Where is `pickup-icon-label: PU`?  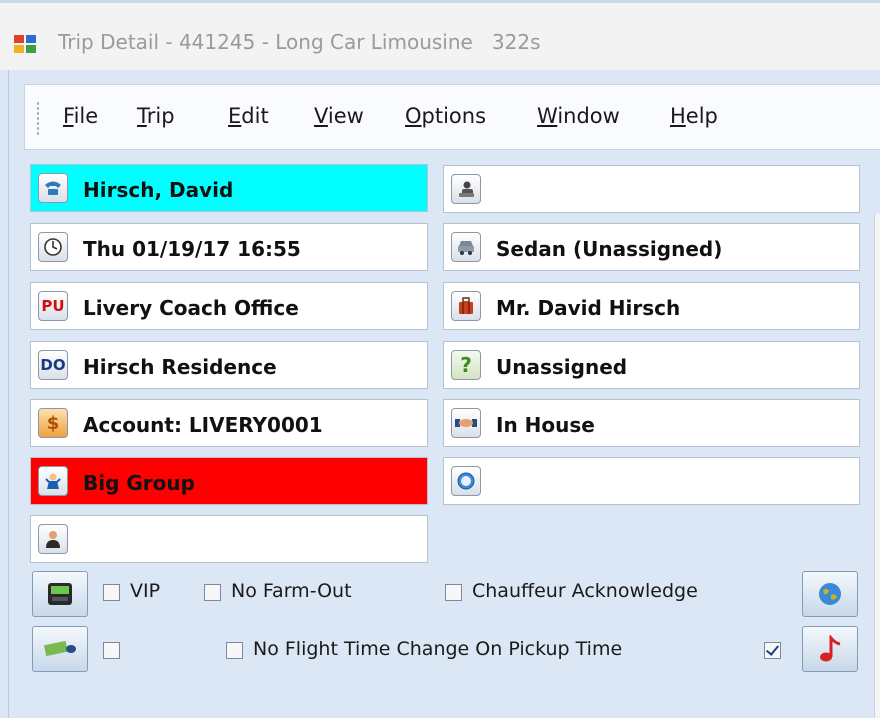 pickup-icon-label: PU is located at coordinates (53, 306).